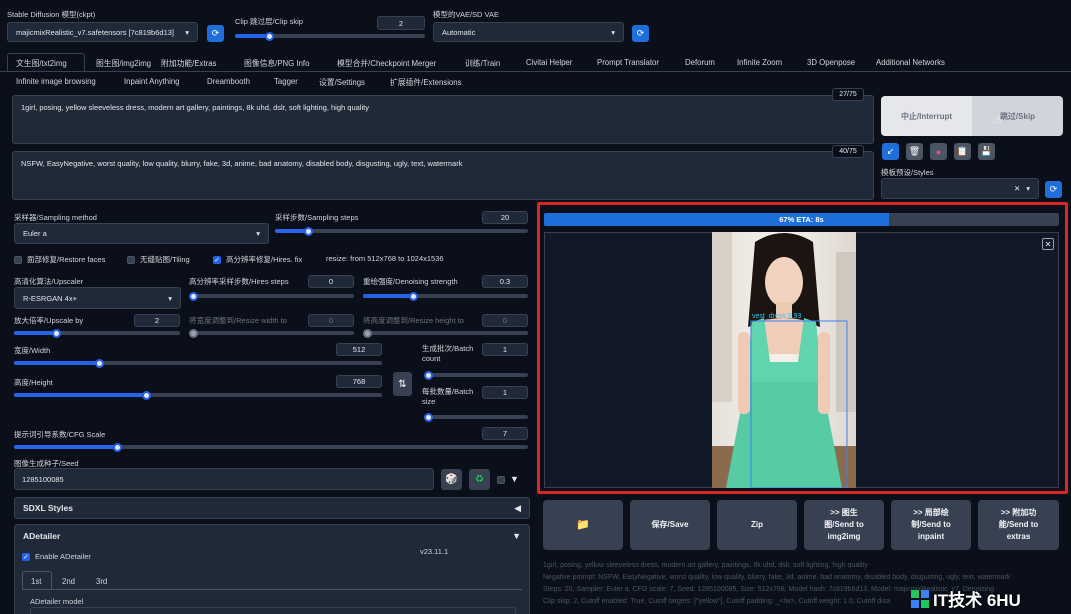 This screenshot has height=614, width=1071. Describe the element at coordinates (583, 525) in the screenshot. I see `open-folder-button: 📁` at that location.